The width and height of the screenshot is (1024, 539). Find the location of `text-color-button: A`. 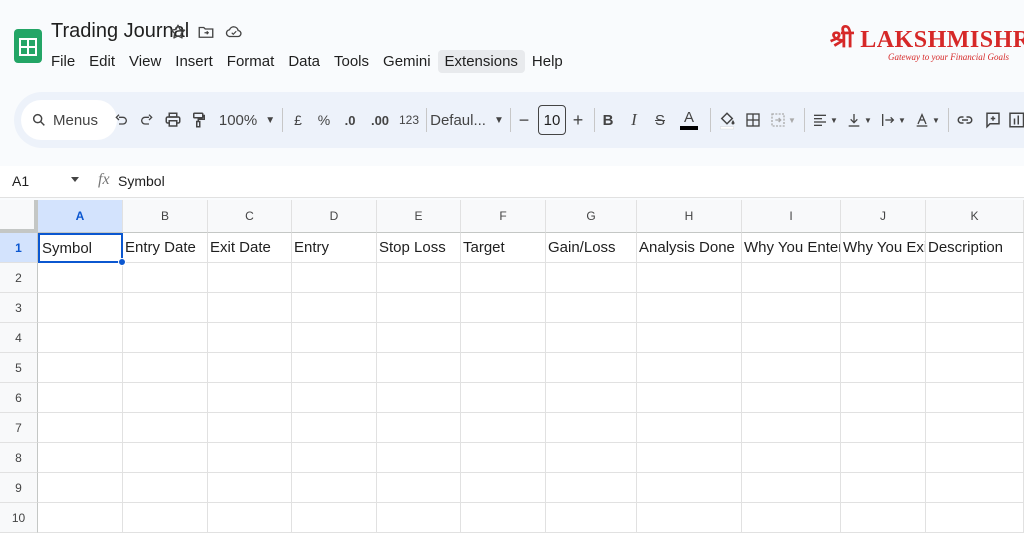

text-color-button: A is located at coordinates (689, 120).